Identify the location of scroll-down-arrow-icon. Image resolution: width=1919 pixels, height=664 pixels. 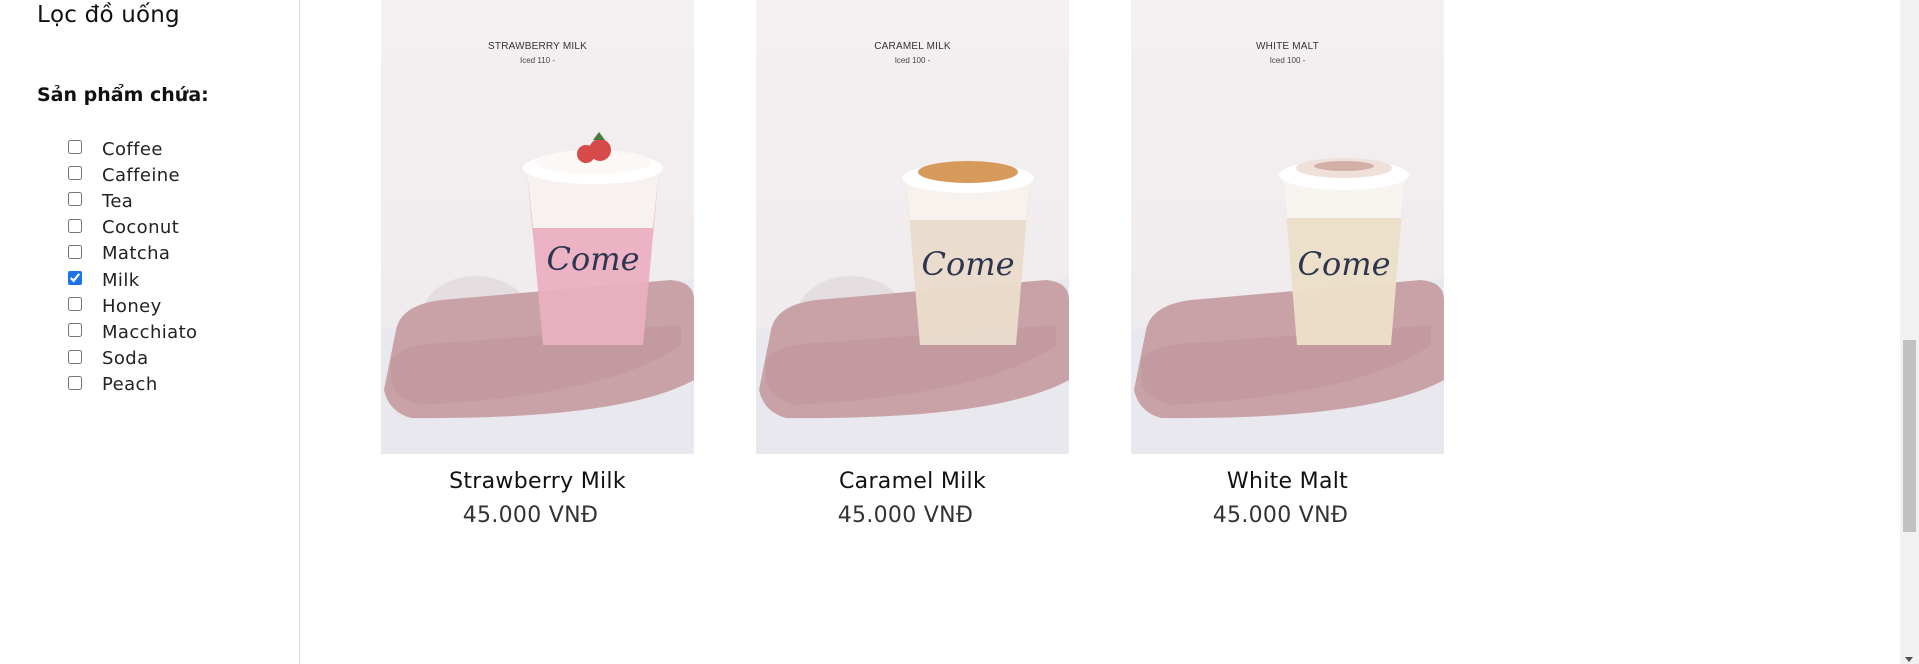
(1909, 659).